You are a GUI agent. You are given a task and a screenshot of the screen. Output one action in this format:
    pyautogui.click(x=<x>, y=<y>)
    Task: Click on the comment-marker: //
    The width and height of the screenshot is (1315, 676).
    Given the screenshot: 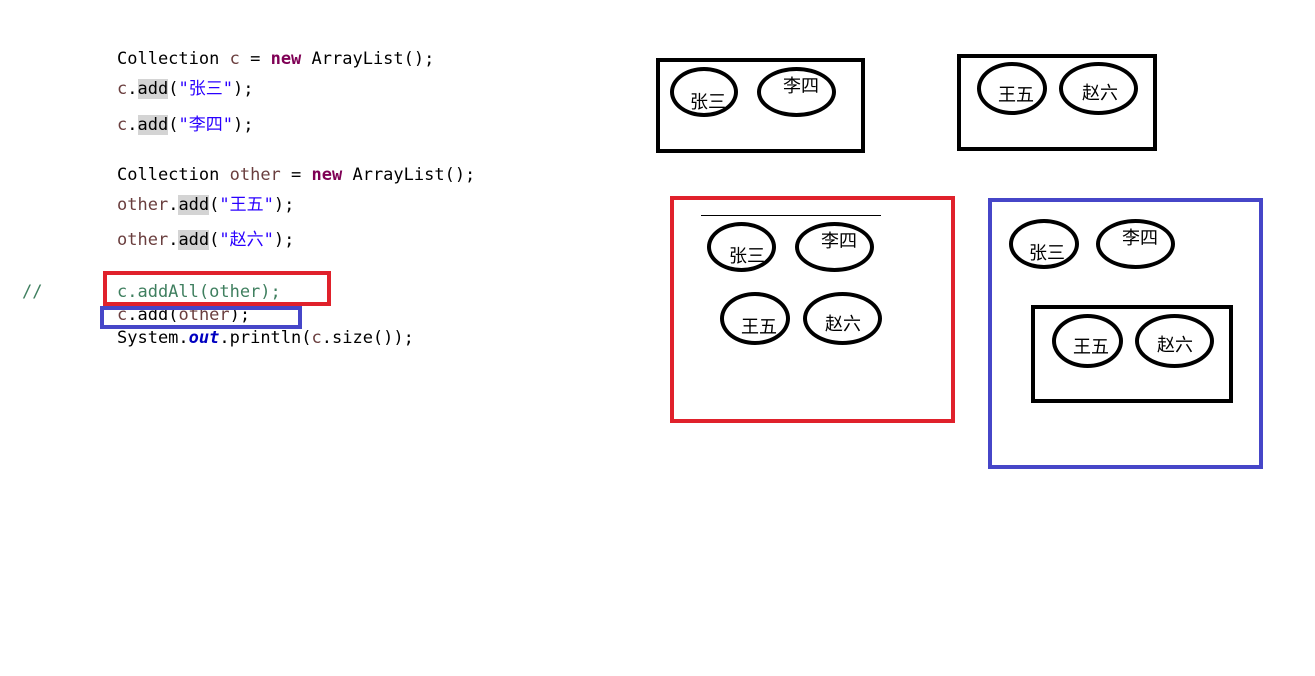 What is the action you would take?
    pyautogui.click(x=32, y=292)
    